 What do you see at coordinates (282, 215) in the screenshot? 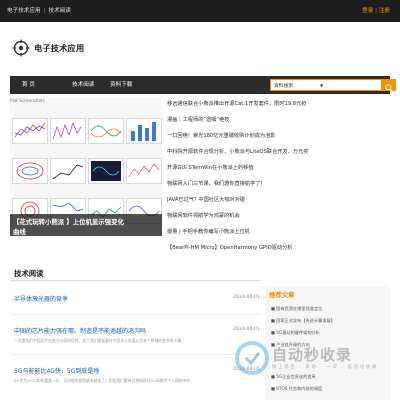
I see `news-item: 物联网软件领航学为鸿蒙的机会` at bounding box center [282, 215].